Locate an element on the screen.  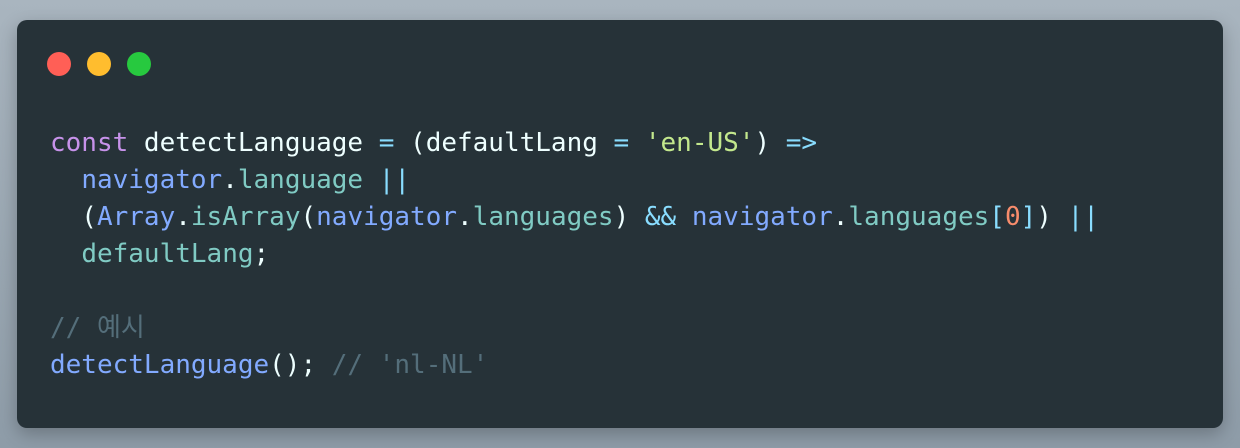
code-token-number: 0 is located at coordinates (1012, 217).